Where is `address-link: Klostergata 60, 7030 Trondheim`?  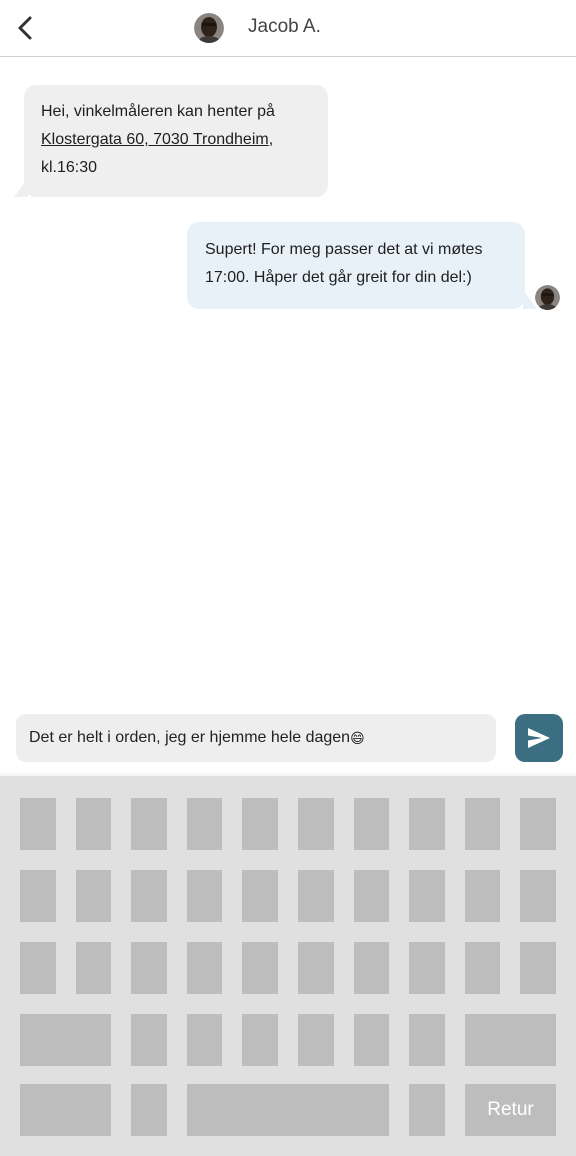
address-link: Klostergata 60, 7030 Trondheim is located at coordinates (155, 139).